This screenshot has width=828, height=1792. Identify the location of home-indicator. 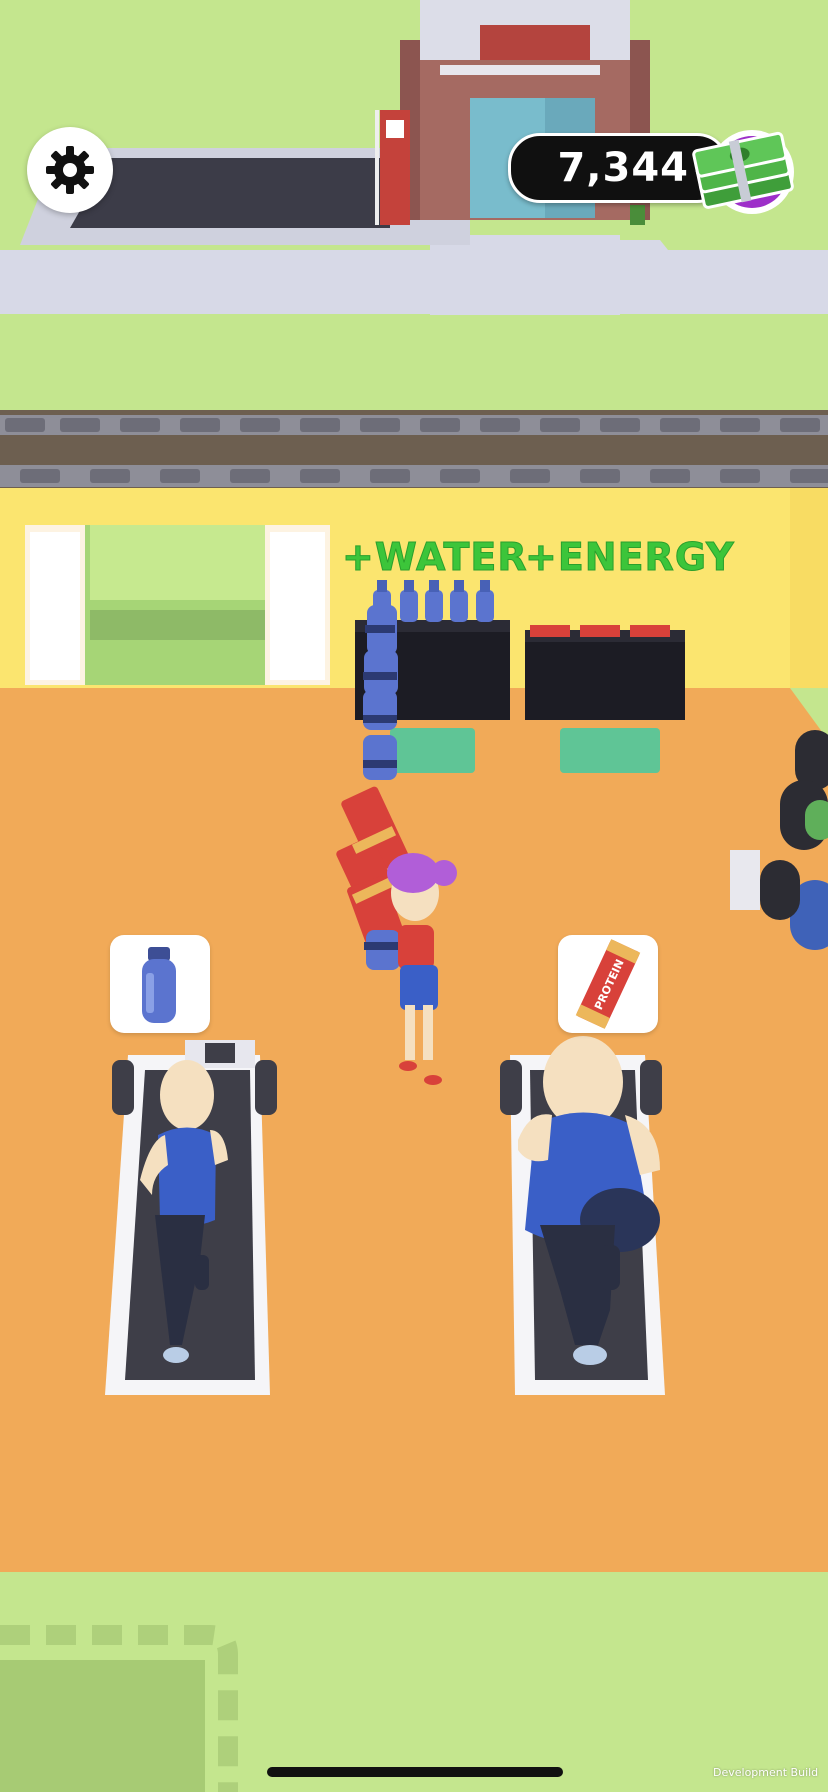
(415, 1772).